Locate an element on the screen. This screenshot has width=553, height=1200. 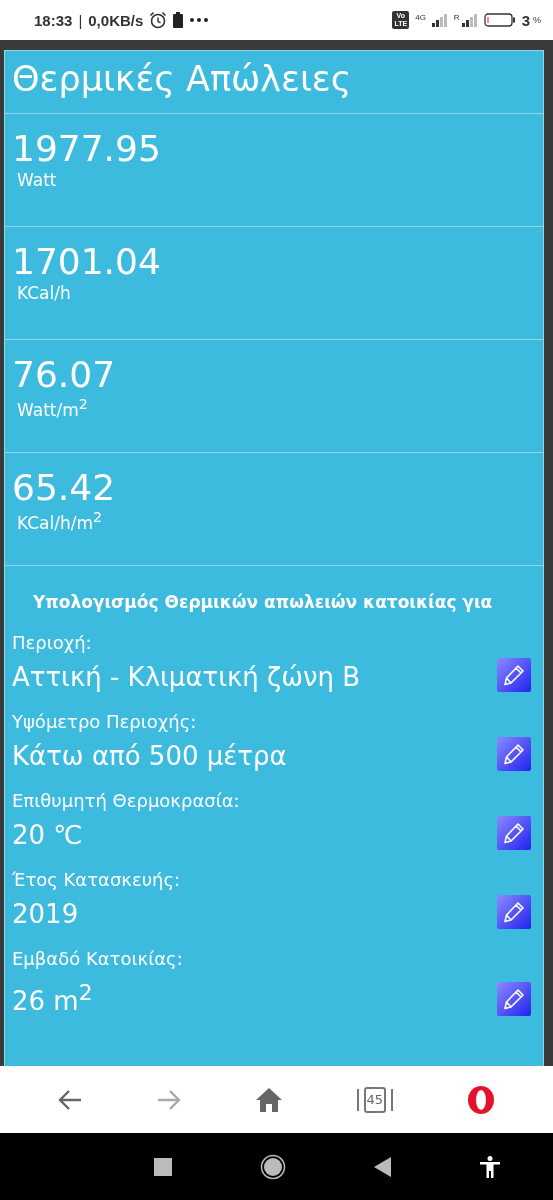
accessibility-icon is located at coordinates (490, 1166).